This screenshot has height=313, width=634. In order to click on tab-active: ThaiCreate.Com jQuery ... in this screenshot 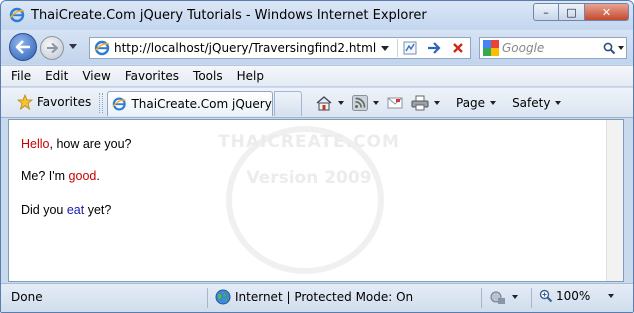, I will do `click(190, 103)`.